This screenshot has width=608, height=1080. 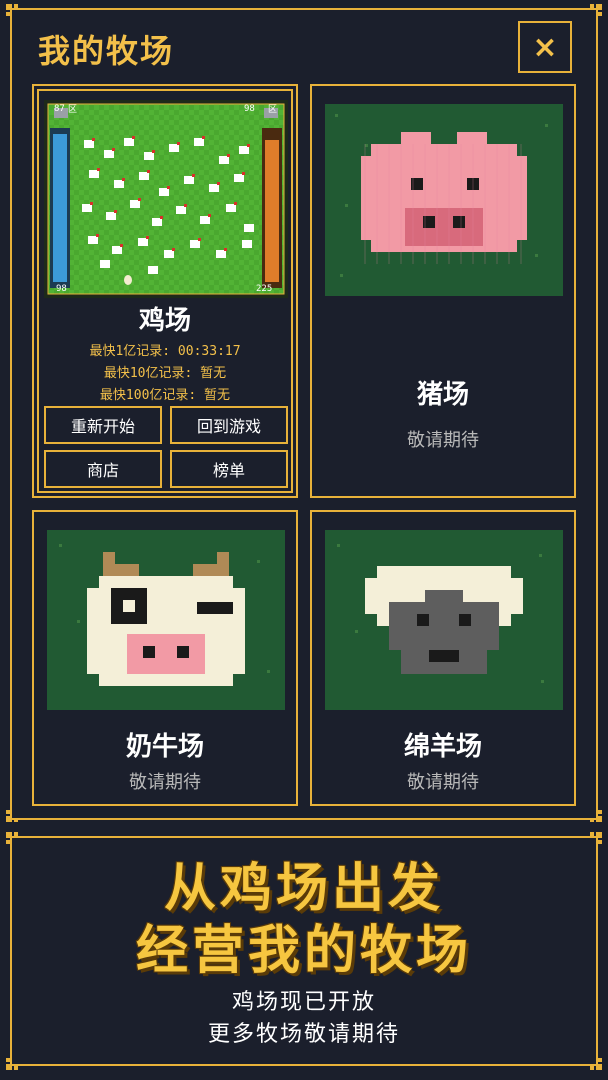 I want to click on record-100m: 最快1亿记录: 00:33:17, so click(x=165, y=351).